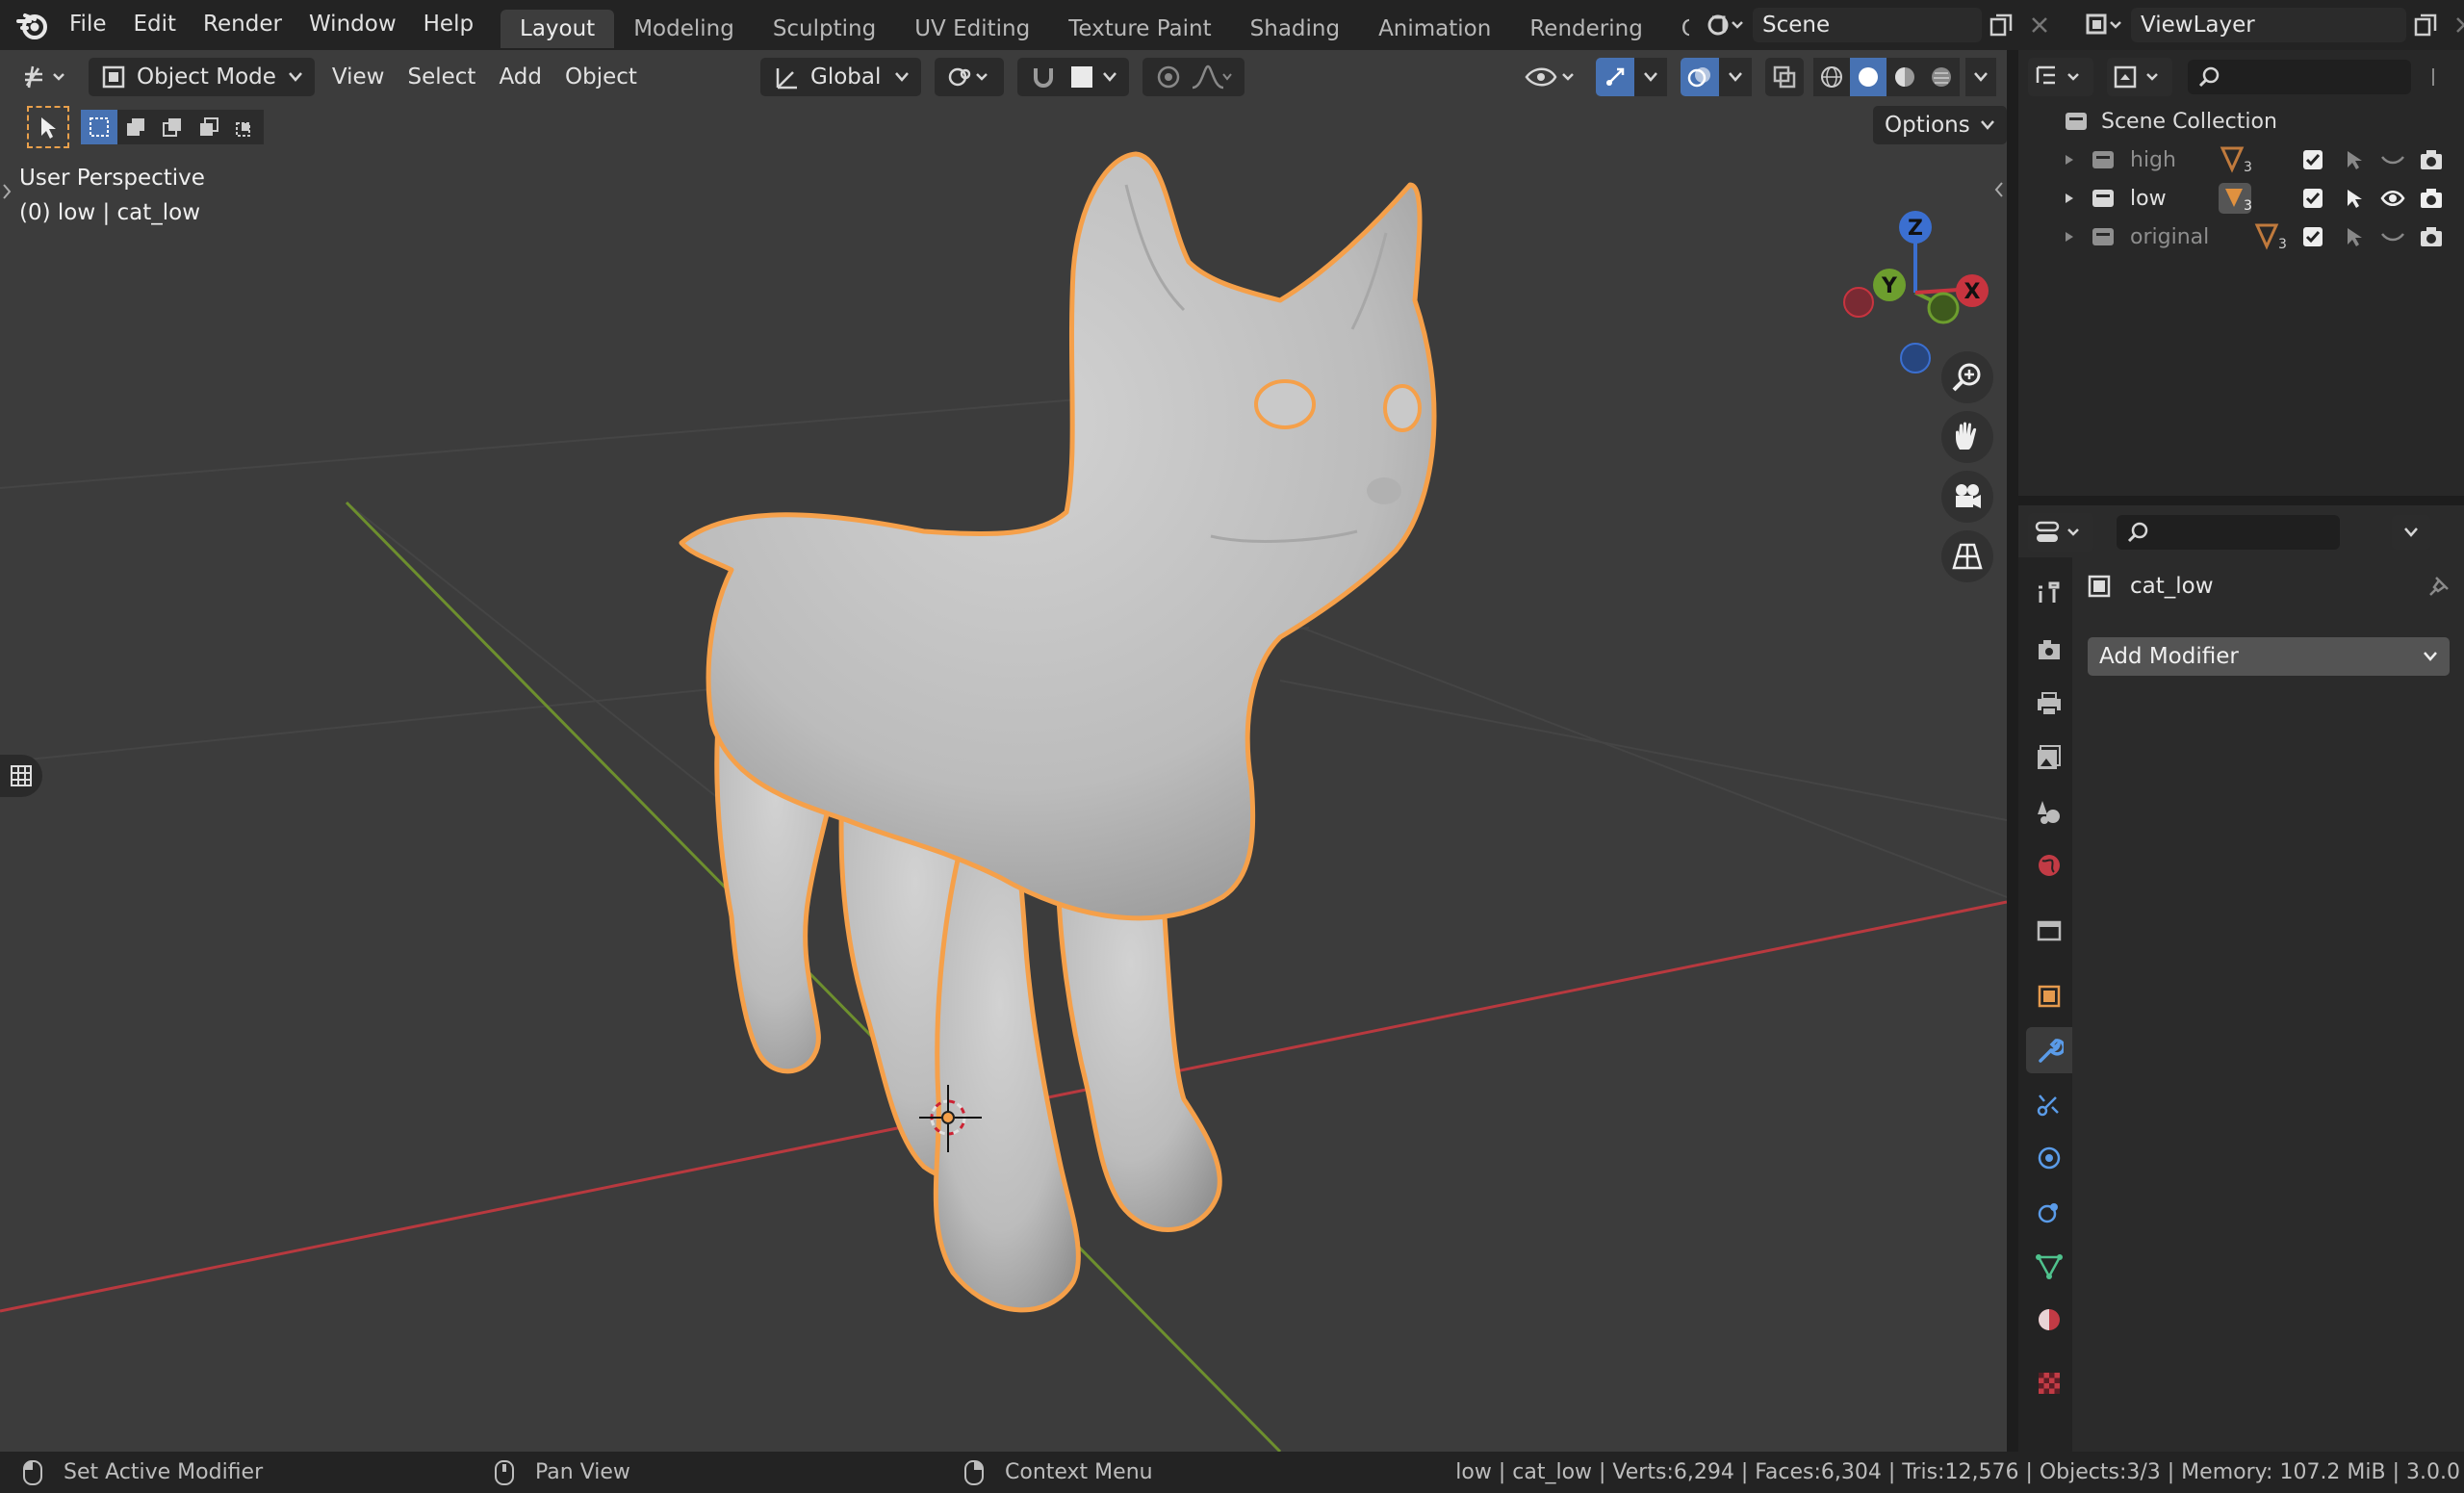  I want to click on blender-logo-icon, so click(32, 25).